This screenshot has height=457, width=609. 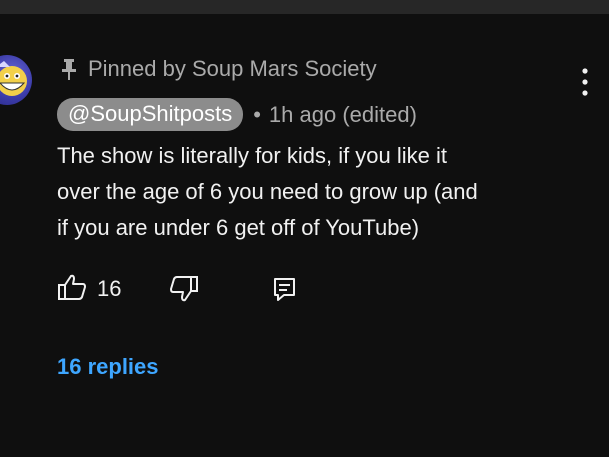 What do you see at coordinates (109, 288) in the screenshot?
I see `like-count: 16` at bounding box center [109, 288].